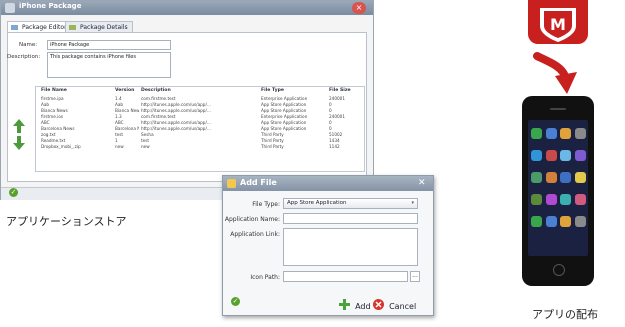 The image size is (625, 327). What do you see at coordinates (119, 146) in the screenshot?
I see `table-cell: new` at bounding box center [119, 146].